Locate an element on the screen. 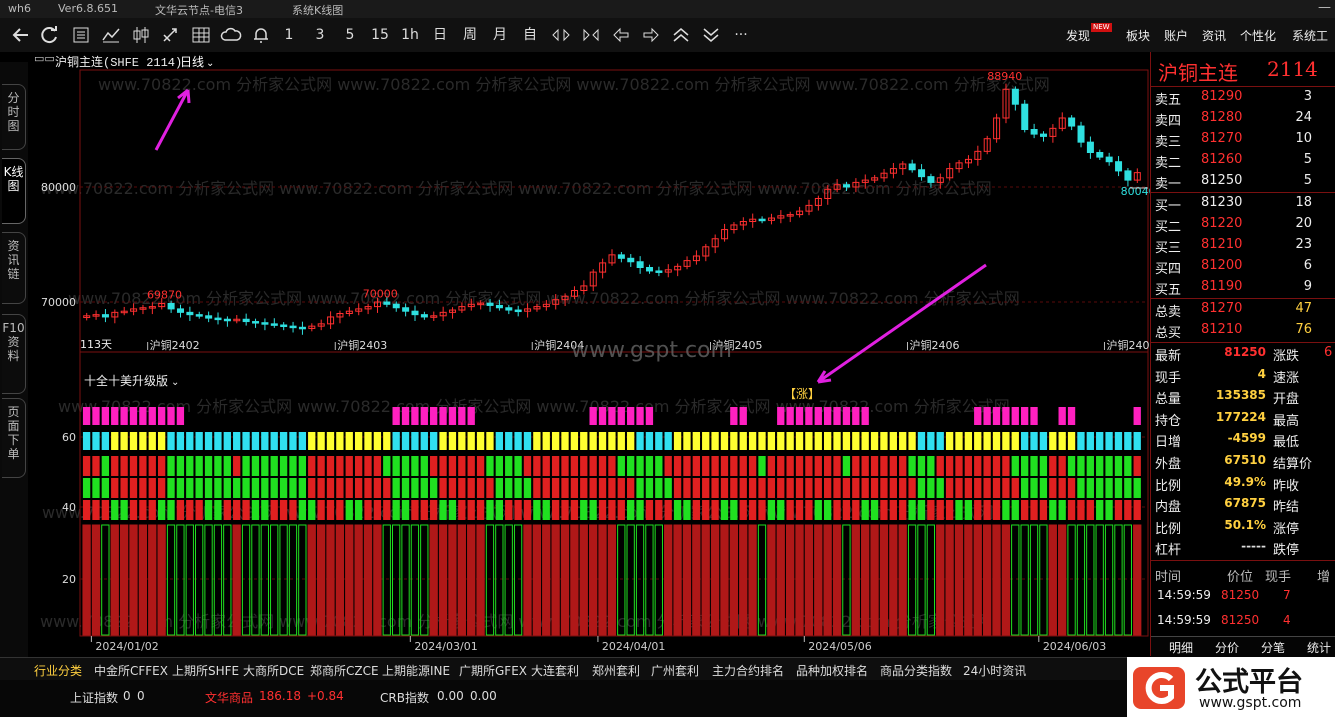  bell-icon is located at coordinates (261, 35).